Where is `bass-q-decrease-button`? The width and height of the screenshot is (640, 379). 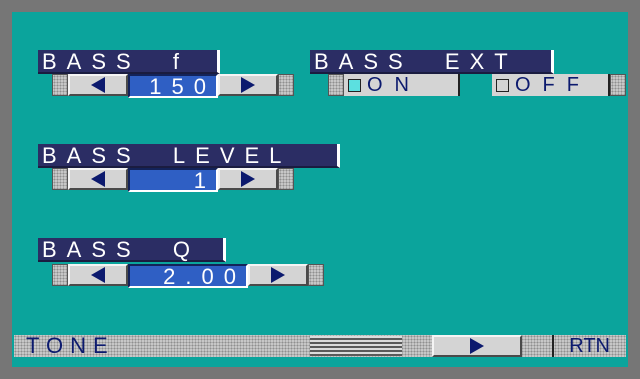
bass-q-decrease-button is located at coordinates (98, 275).